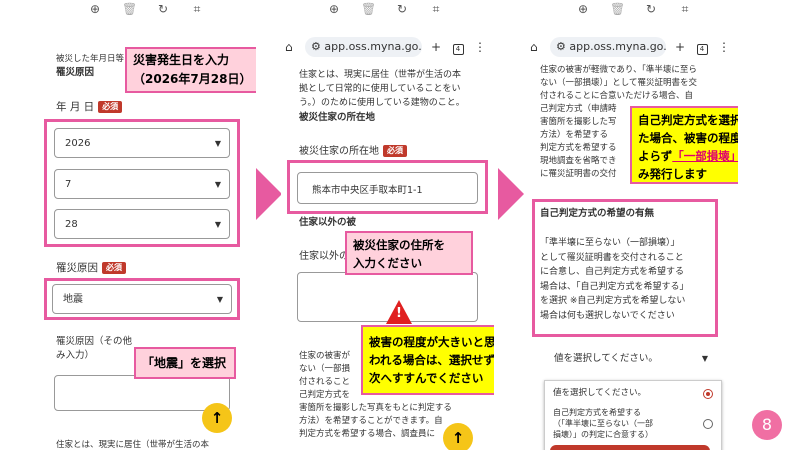 This screenshot has width=800, height=450. What do you see at coordinates (688, 138) in the screenshot?
I see `callout-sa-line2: た場合、被害の程度に` at bounding box center [688, 138].